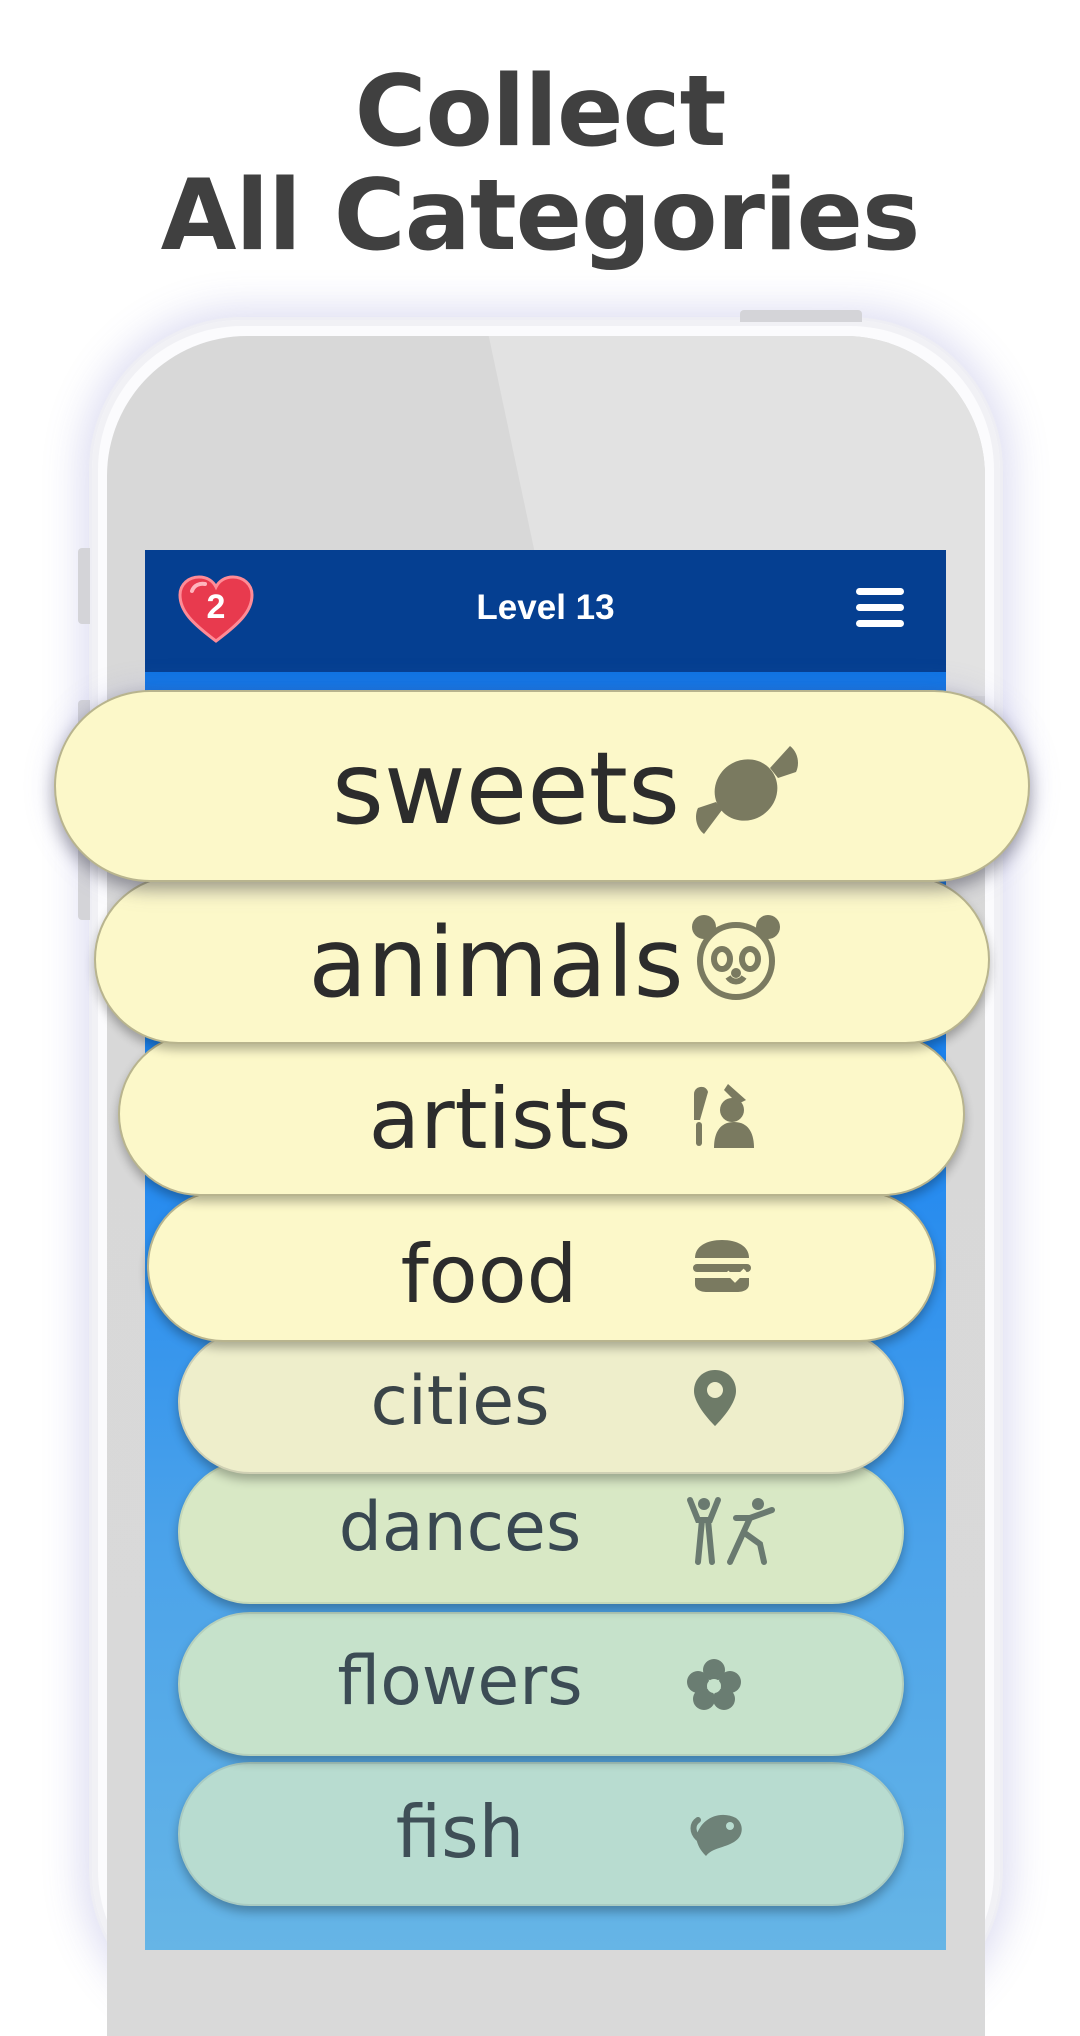 The width and height of the screenshot is (1080, 2036). What do you see at coordinates (715, 1398) in the screenshot?
I see `map-pin-icon` at bounding box center [715, 1398].